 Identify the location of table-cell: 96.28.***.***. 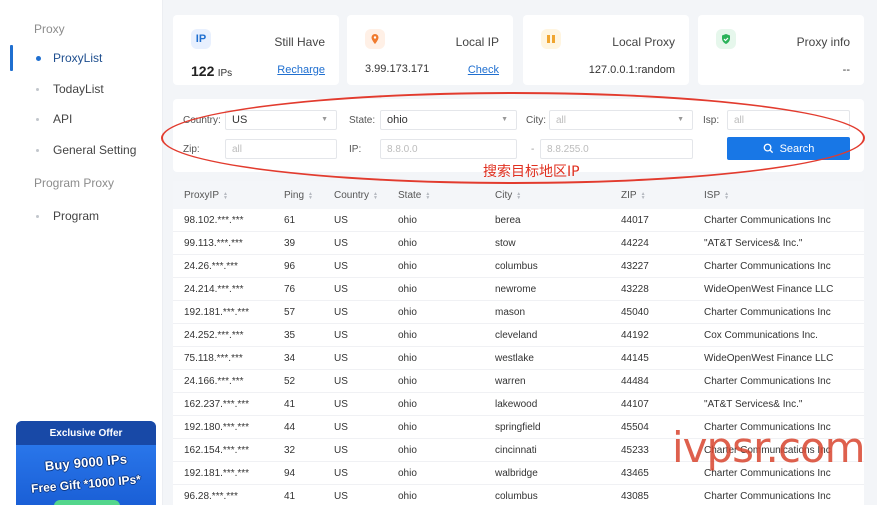
(211, 496).